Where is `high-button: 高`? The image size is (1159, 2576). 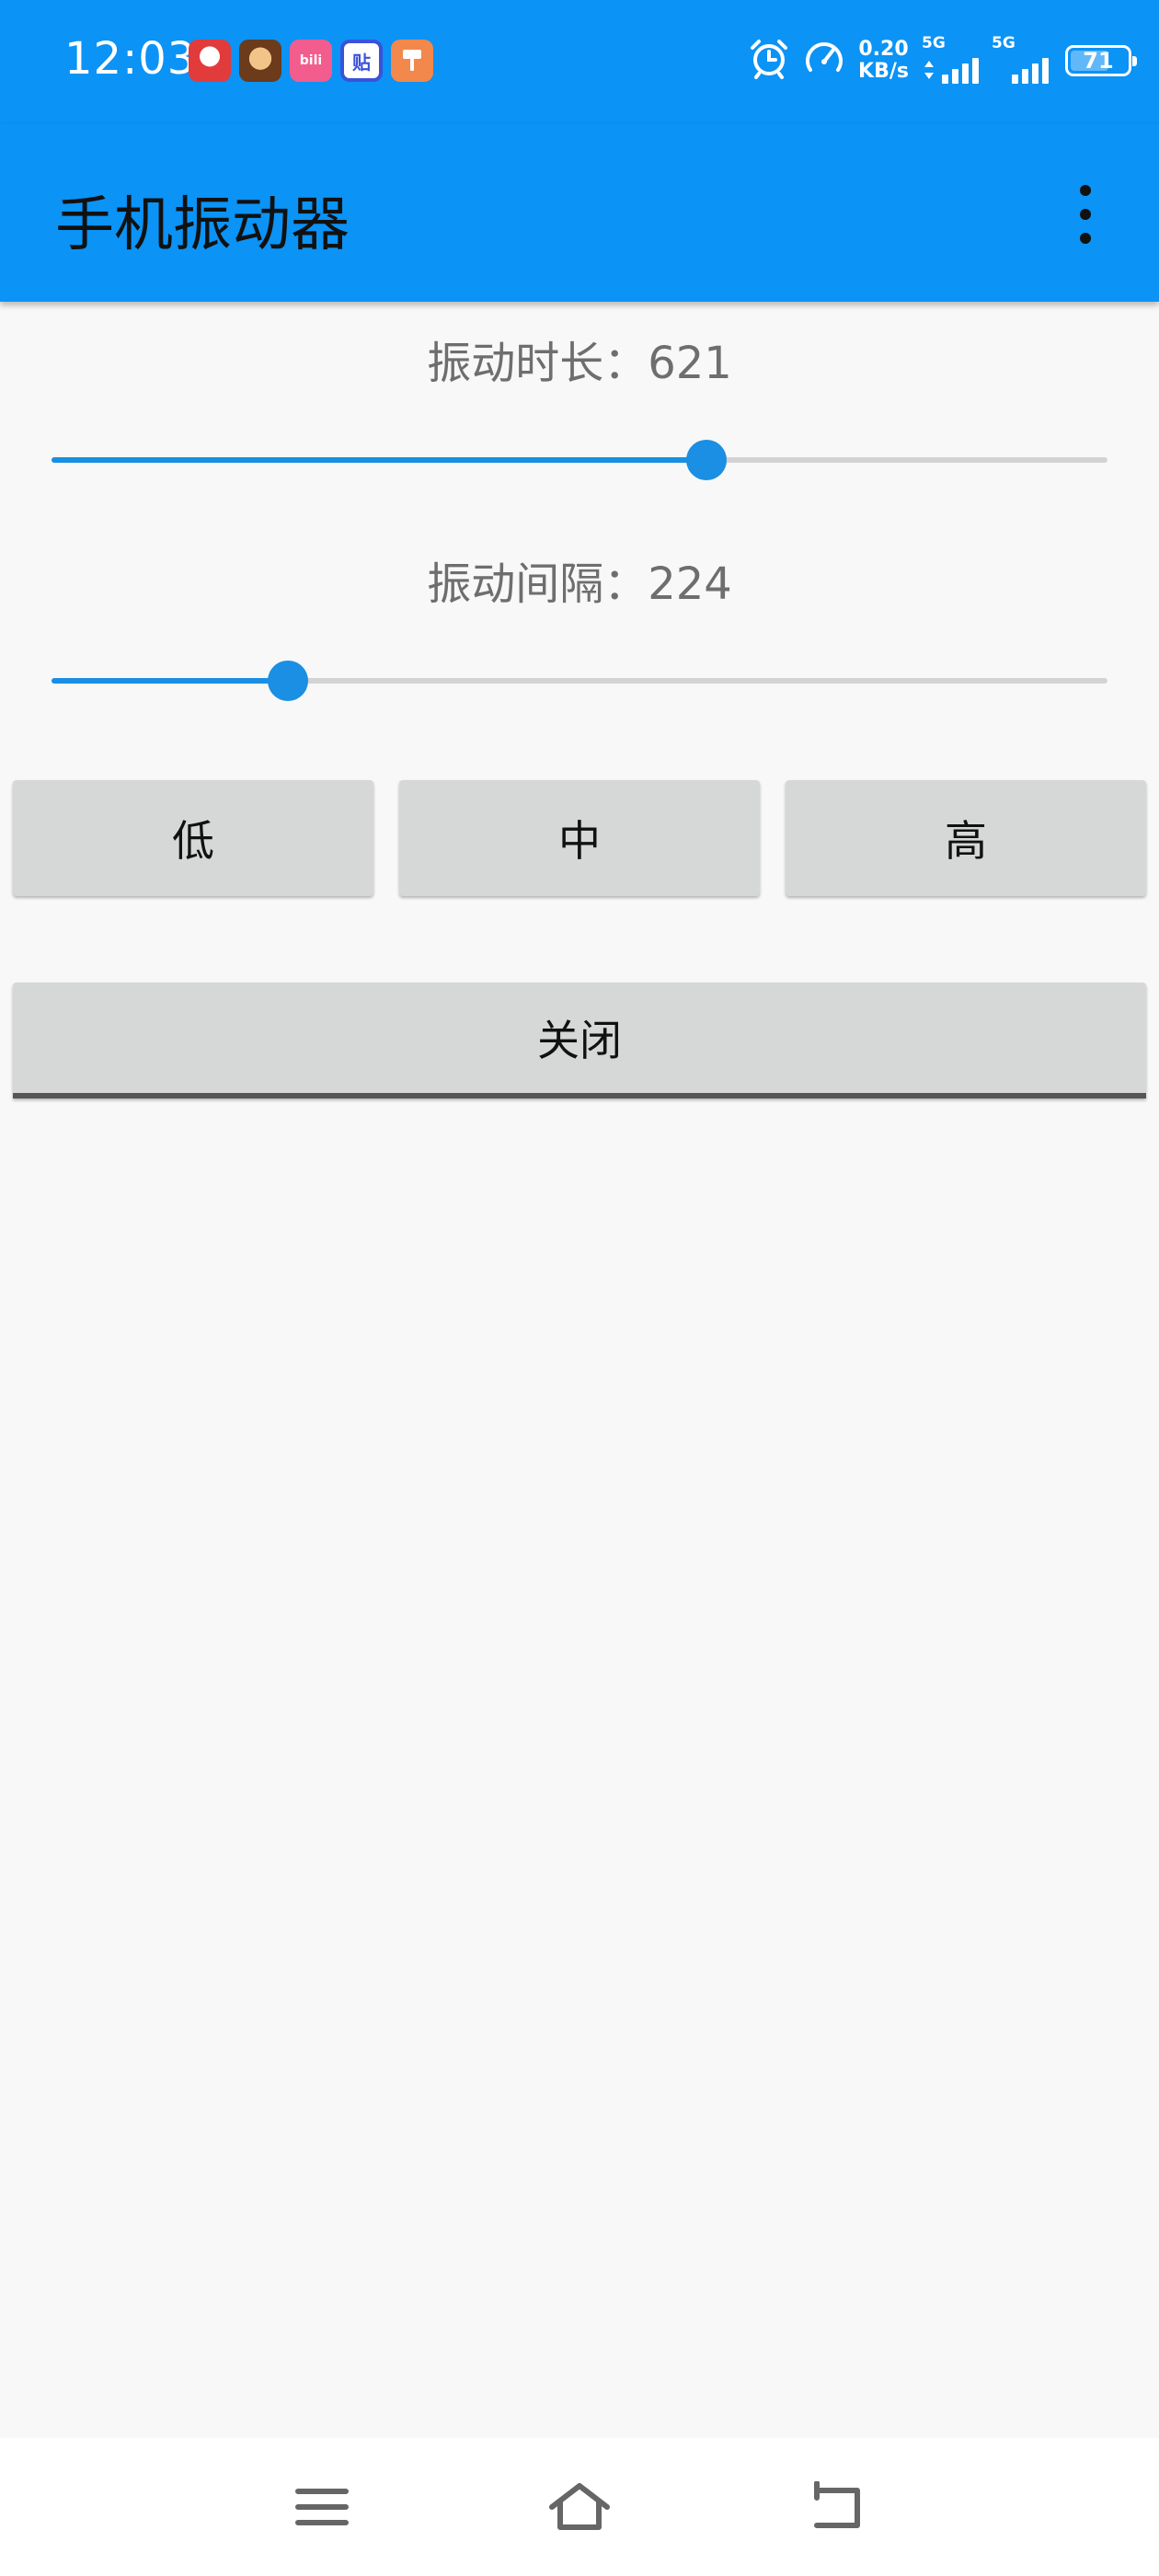 high-button: 高 is located at coordinates (966, 838).